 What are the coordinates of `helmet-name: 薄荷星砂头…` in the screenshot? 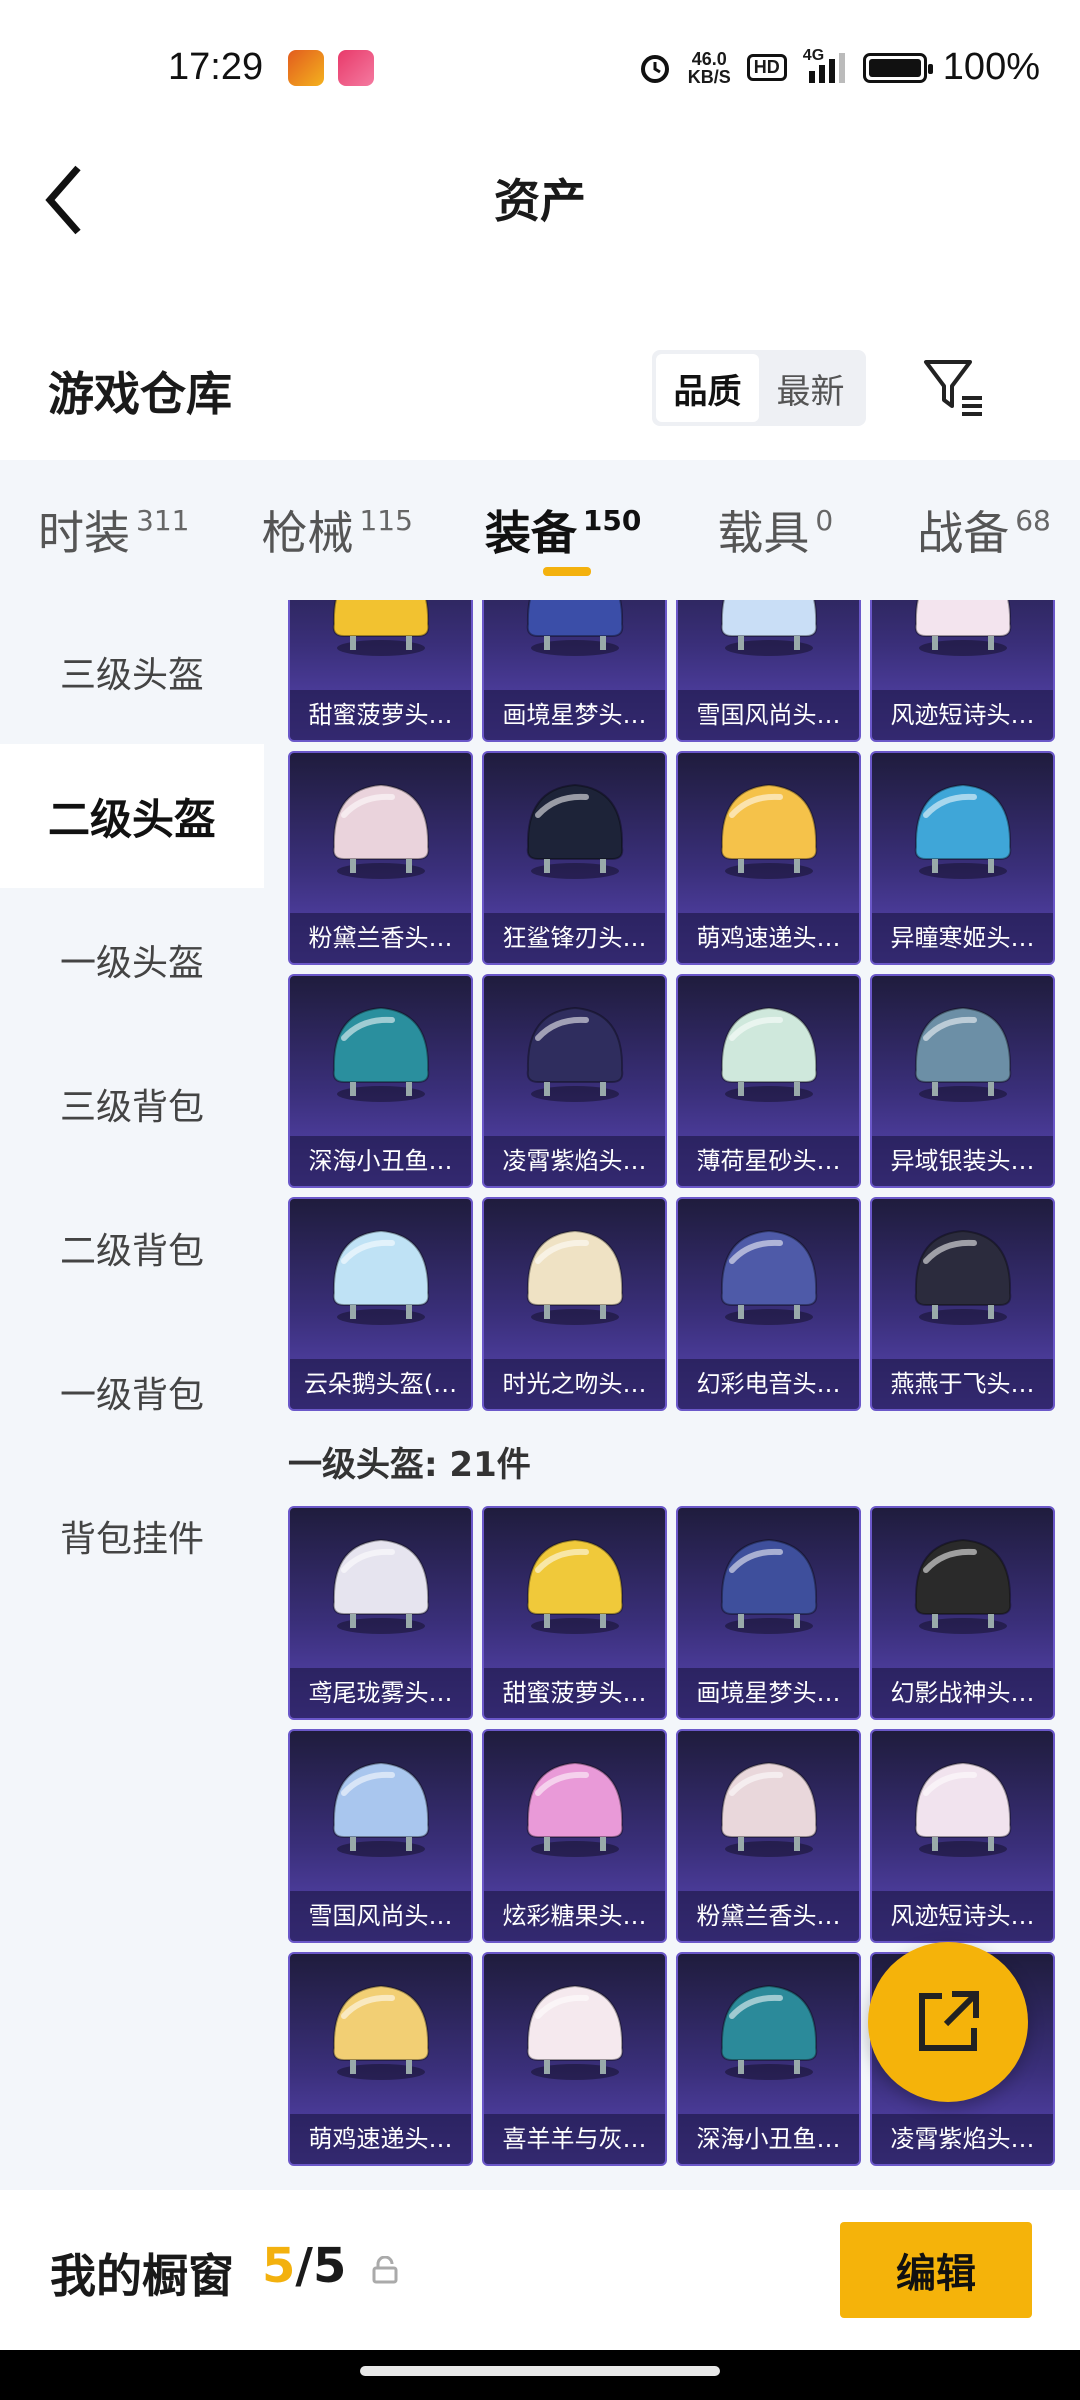 It's located at (768, 1161).